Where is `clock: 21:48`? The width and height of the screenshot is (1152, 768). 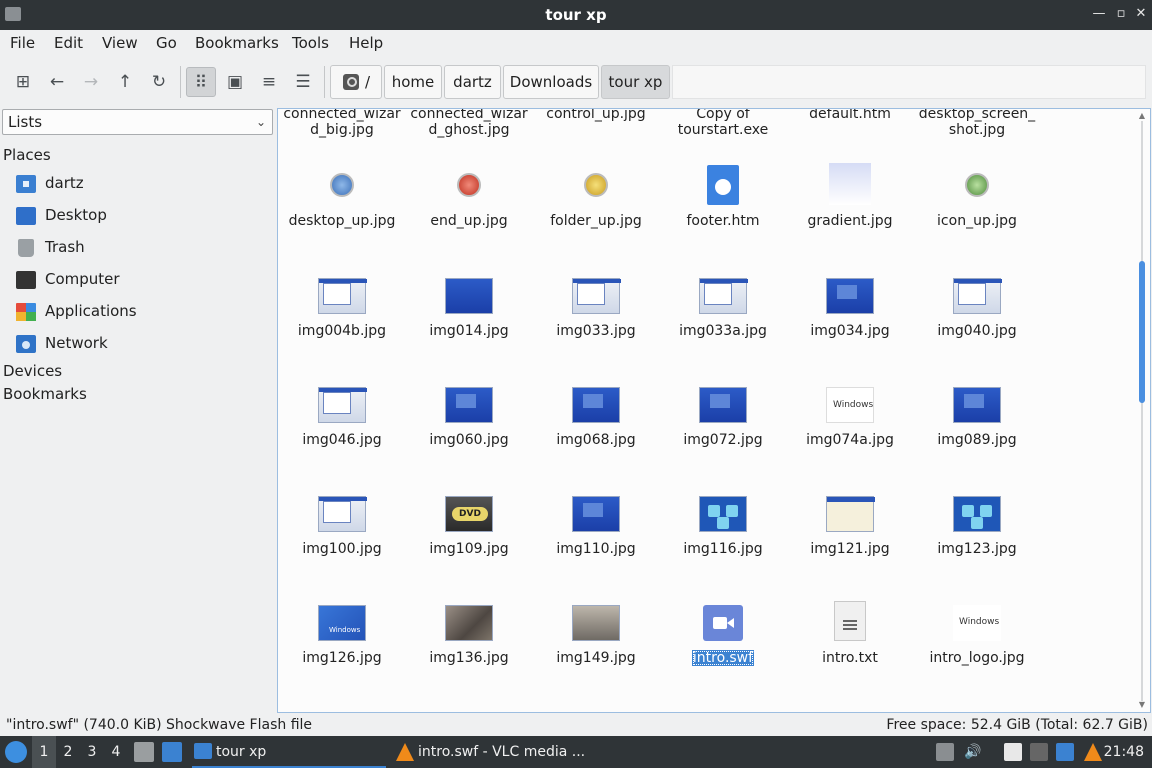 clock: 21:48 is located at coordinates (1124, 752).